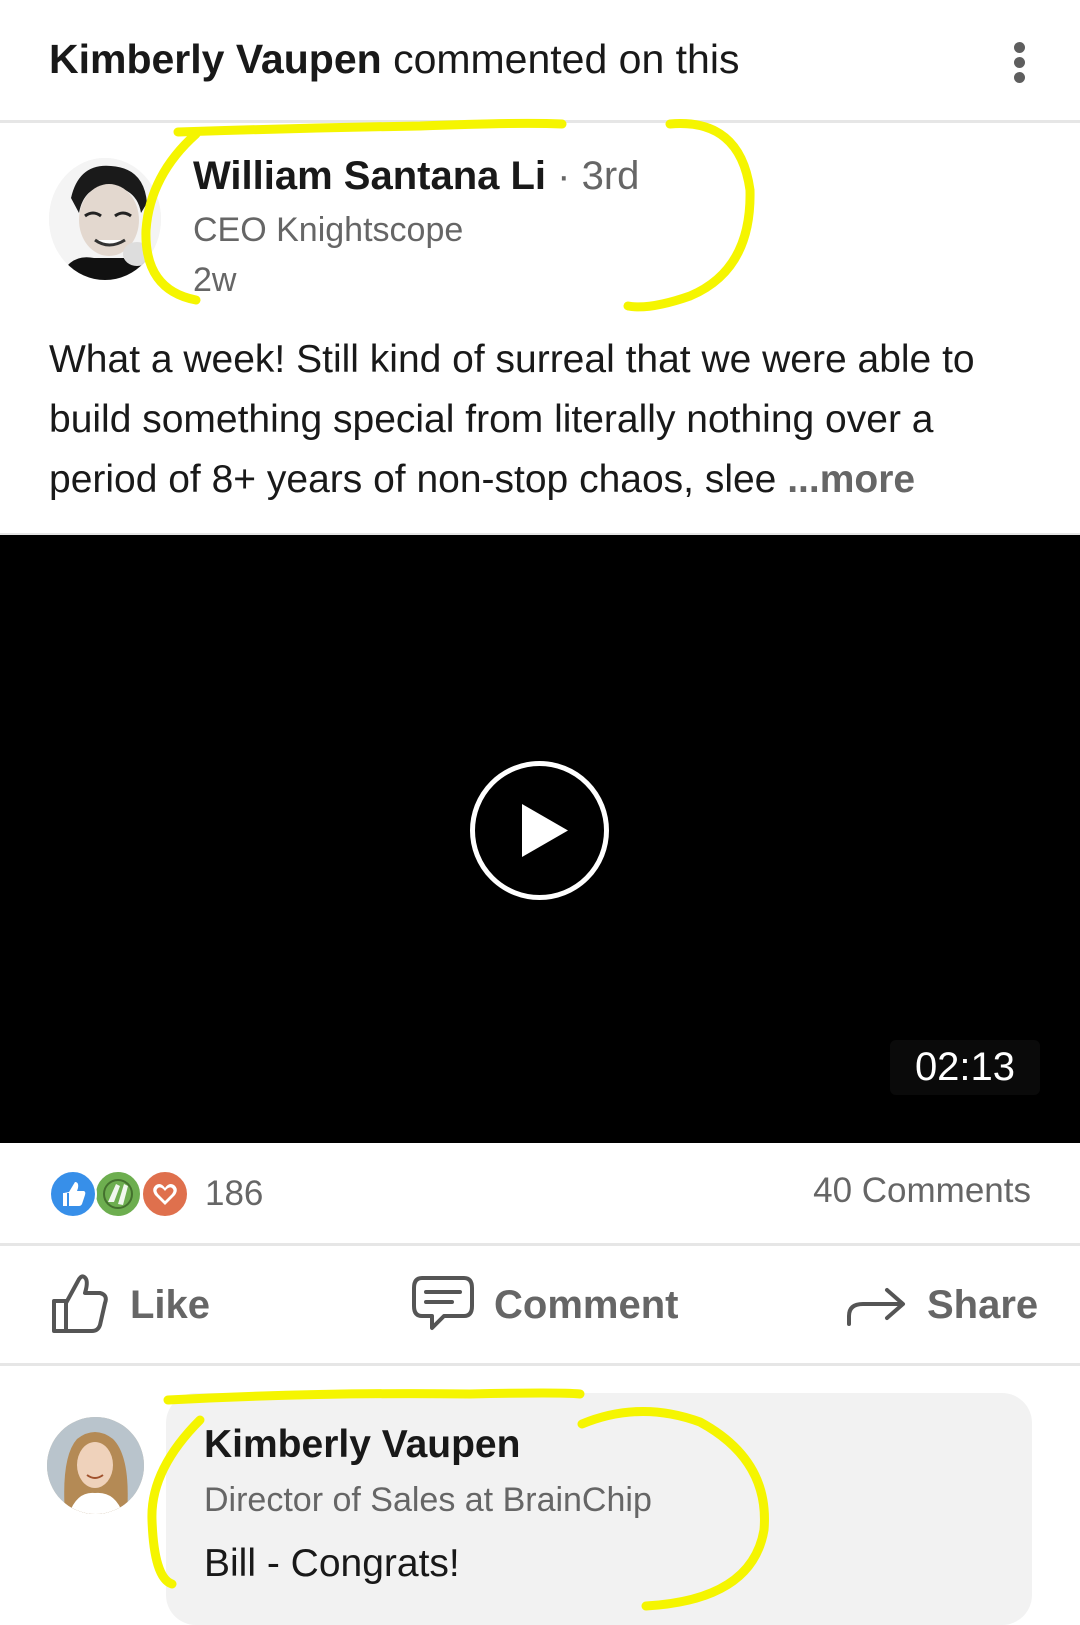 The width and height of the screenshot is (1080, 1625). What do you see at coordinates (983, 1304) in the screenshot?
I see `share-label: Share` at bounding box center [983, 1304].